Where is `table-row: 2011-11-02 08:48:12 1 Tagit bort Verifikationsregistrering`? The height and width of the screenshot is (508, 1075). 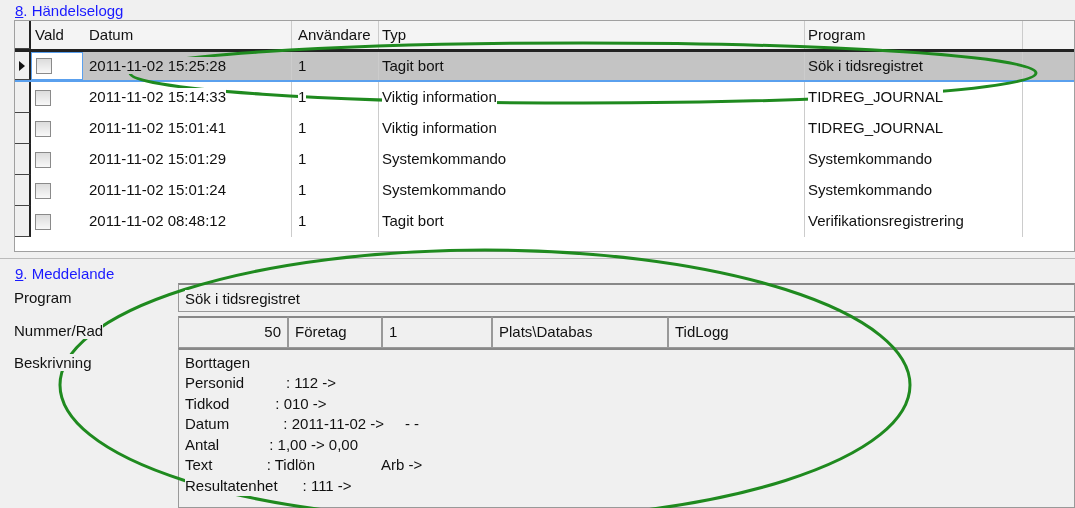 table-row: 2011-11-02 08:48:12 1 Tagit bort Verifikationsregistrering is located at coordinates (544, 221).